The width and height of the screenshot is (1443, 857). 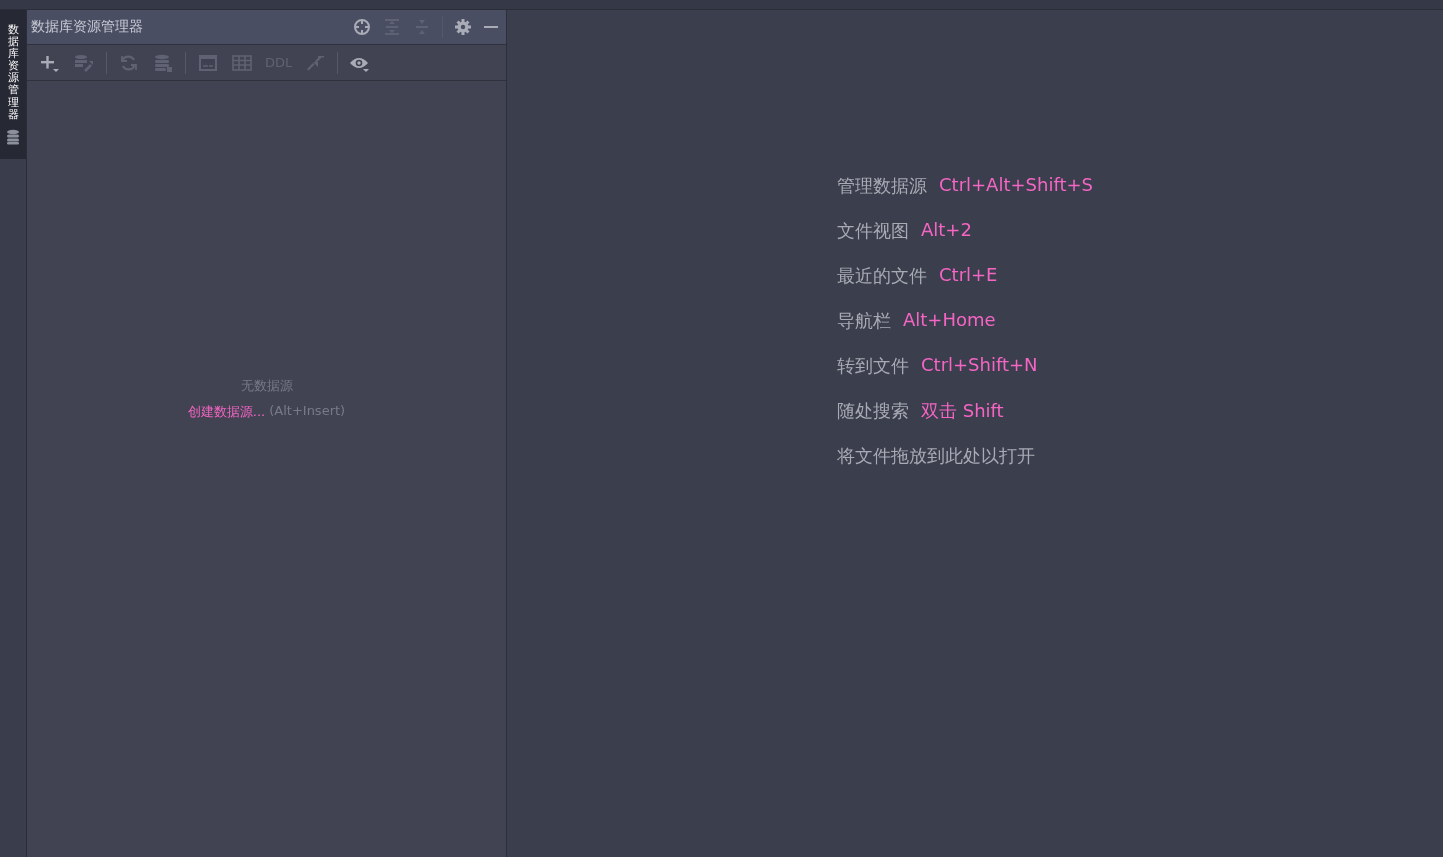 What do you see at coordinates (463, 27) in the screenshot?
I see `settings-icon` at bounding box center [463, 27].